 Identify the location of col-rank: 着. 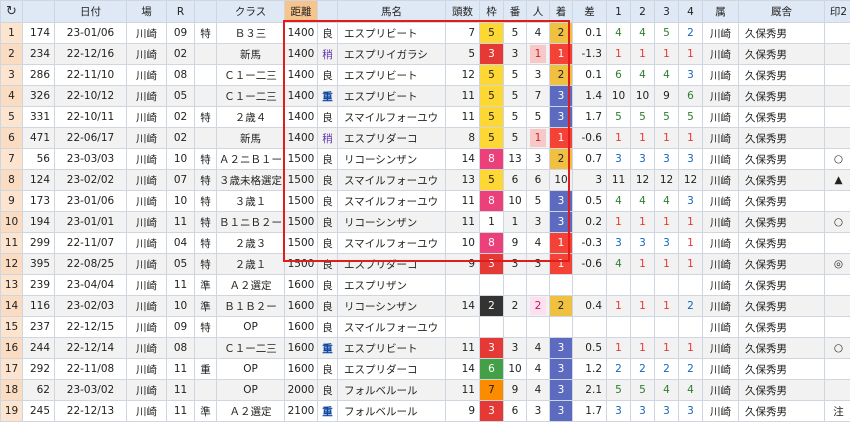
(561, 12).